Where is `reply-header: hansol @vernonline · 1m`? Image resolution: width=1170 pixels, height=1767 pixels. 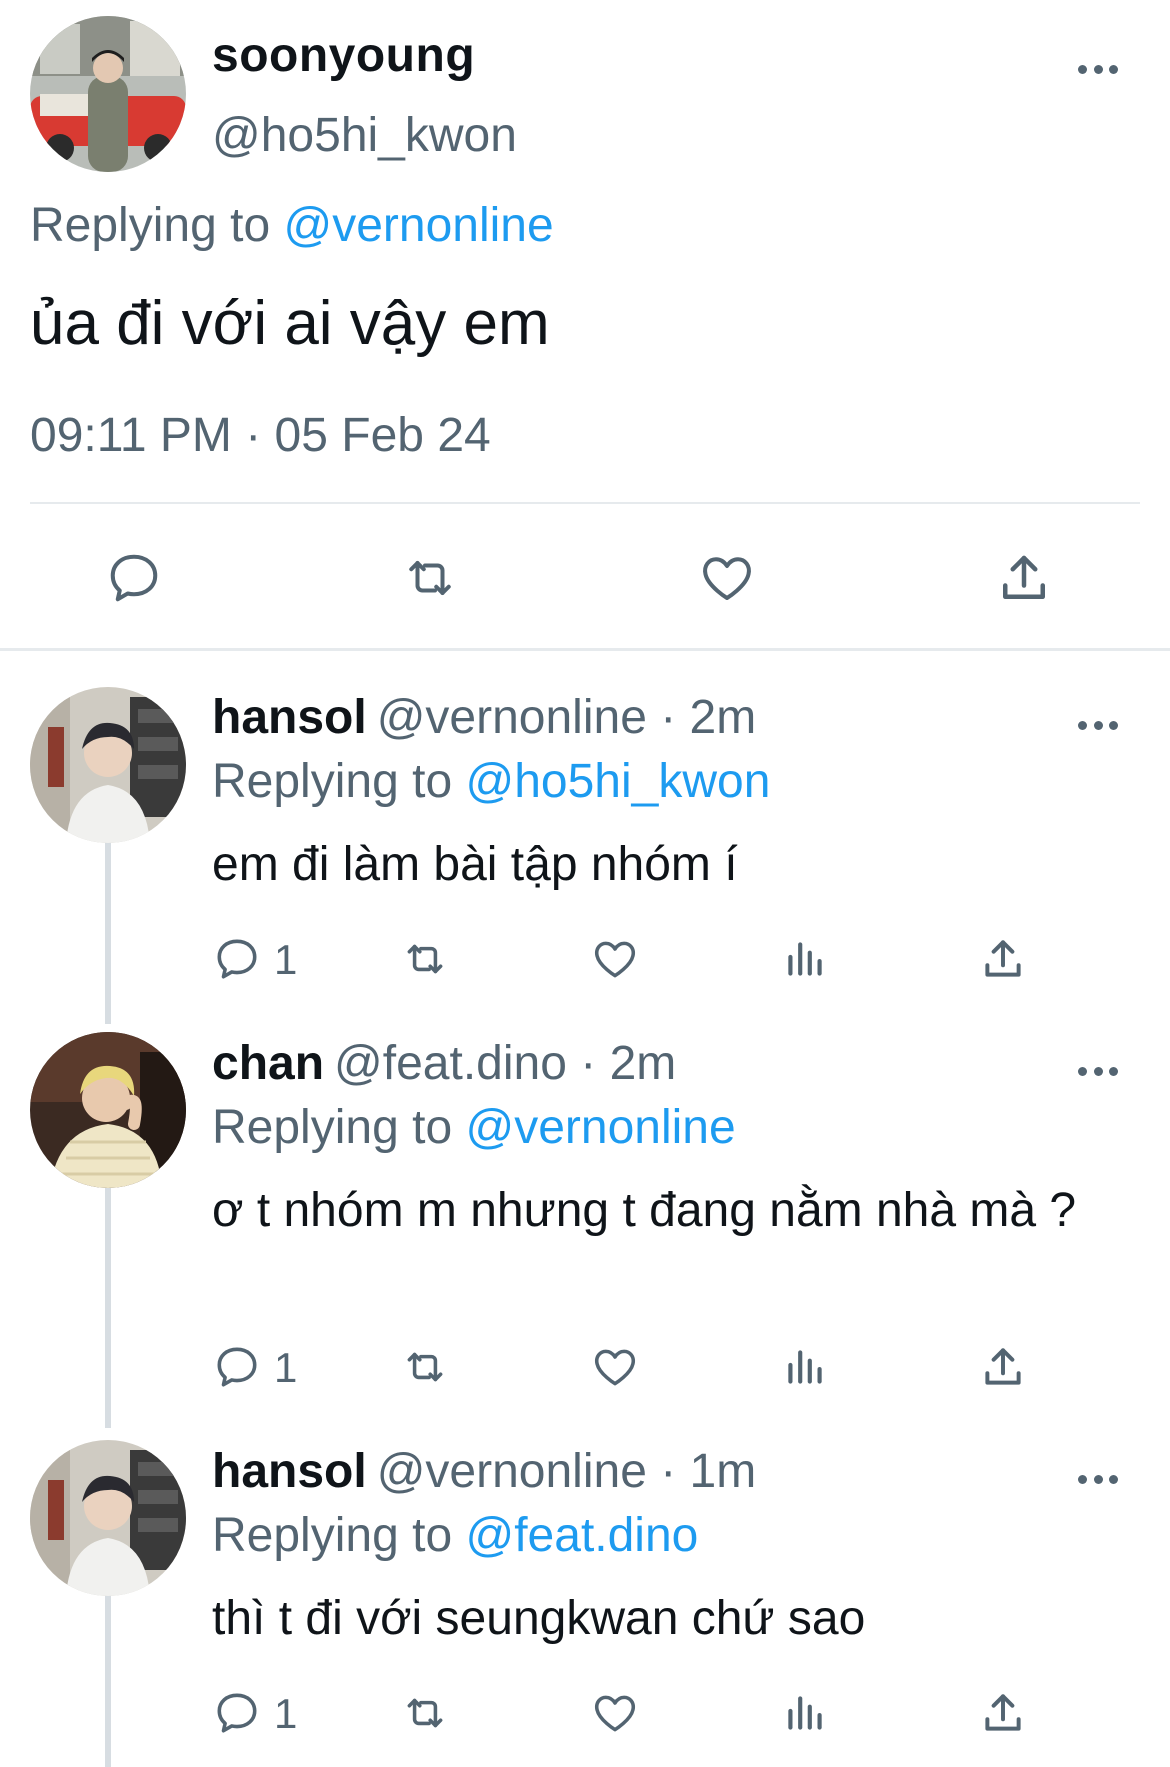 reply-header: hansol @vernonline · 1m is located at coordinates (484, 1471).